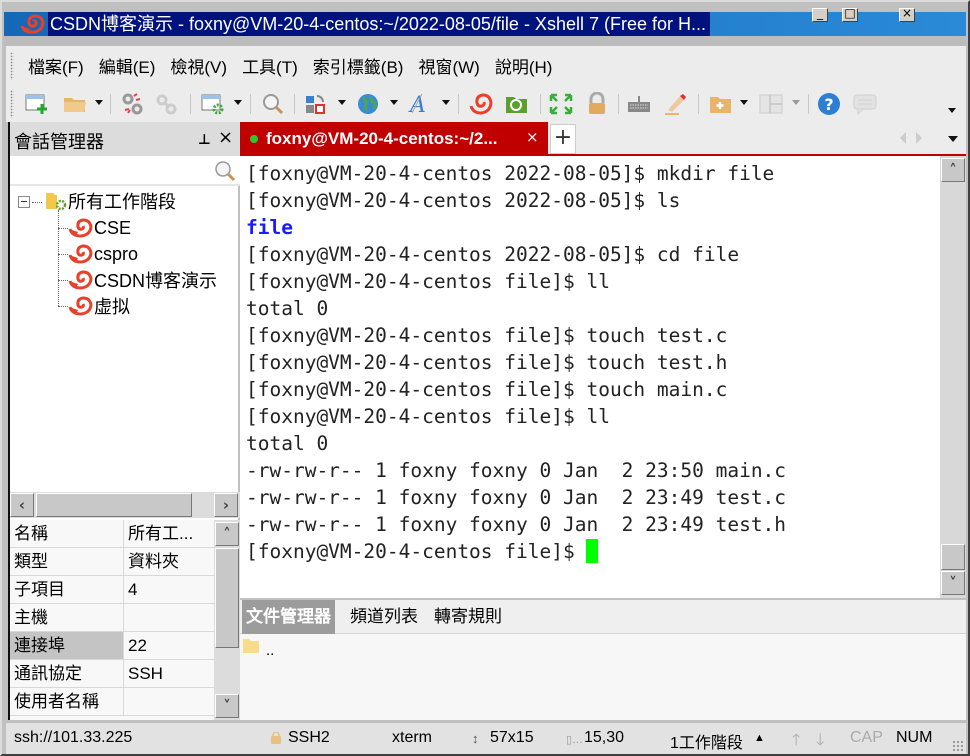 The height and width of the screenshot is (756, 970). What do you see at coordinates (12, 66) in the screenshot?
I see `menu-grip-handle` at bounding box center [12, 66].